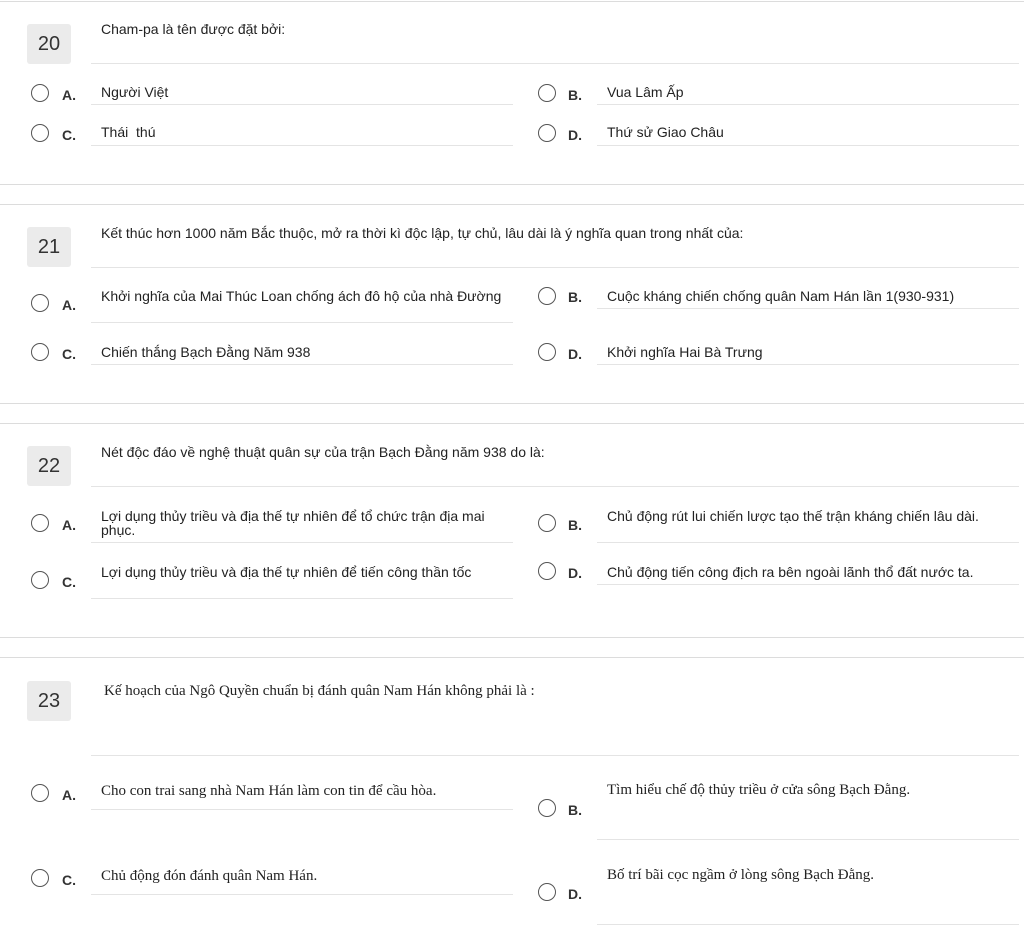 This screenshot has height=928, width=1024. What do you see at coordinates (665, 132) in the screenshot?
I see `option-text: Thứ sử Giao Châu` at bounding box center [665, 132].